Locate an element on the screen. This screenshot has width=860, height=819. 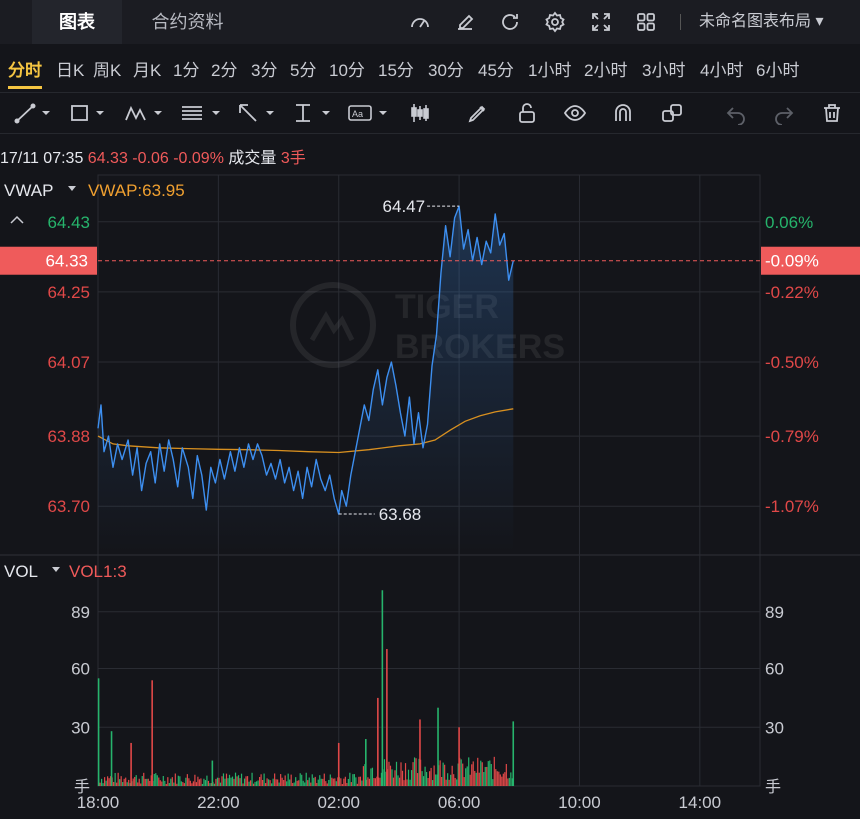
current-price-label: 64.33 is located at coordinates (66, 261).